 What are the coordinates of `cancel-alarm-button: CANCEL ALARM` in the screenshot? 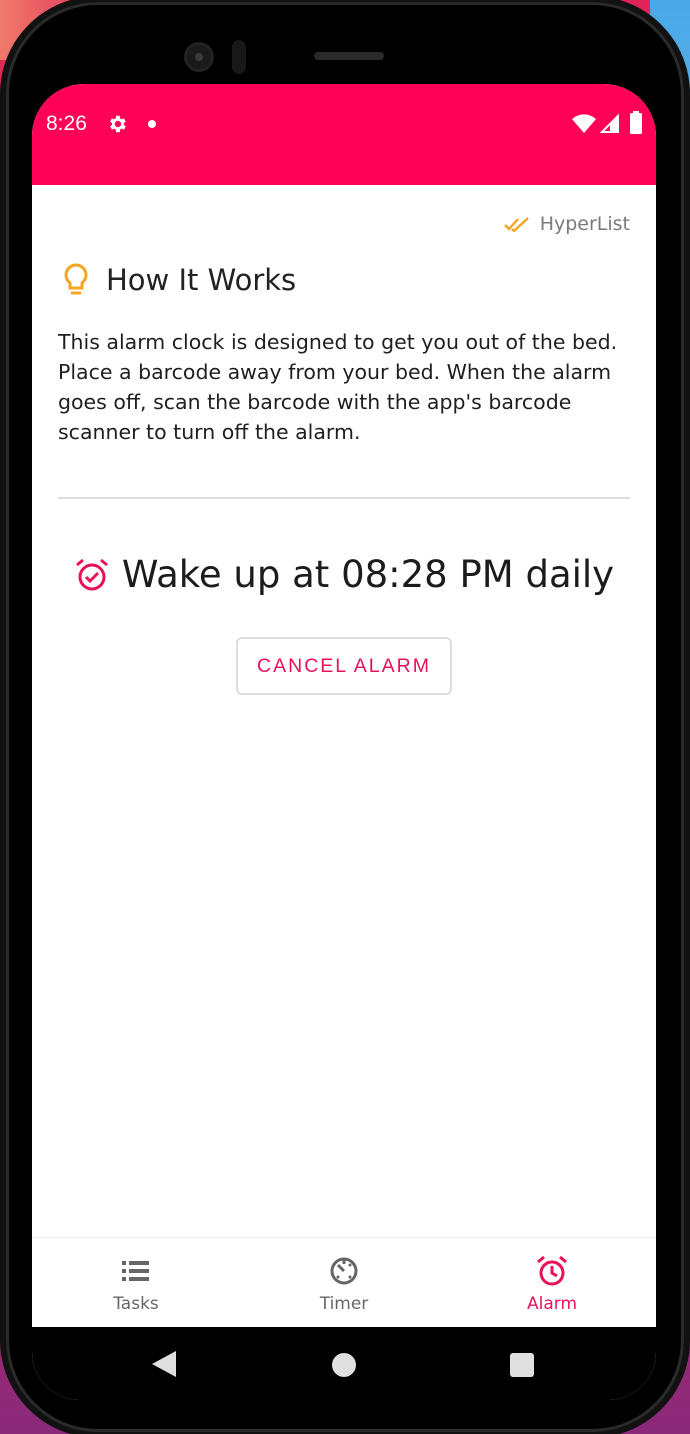 It's located at (344, 666).